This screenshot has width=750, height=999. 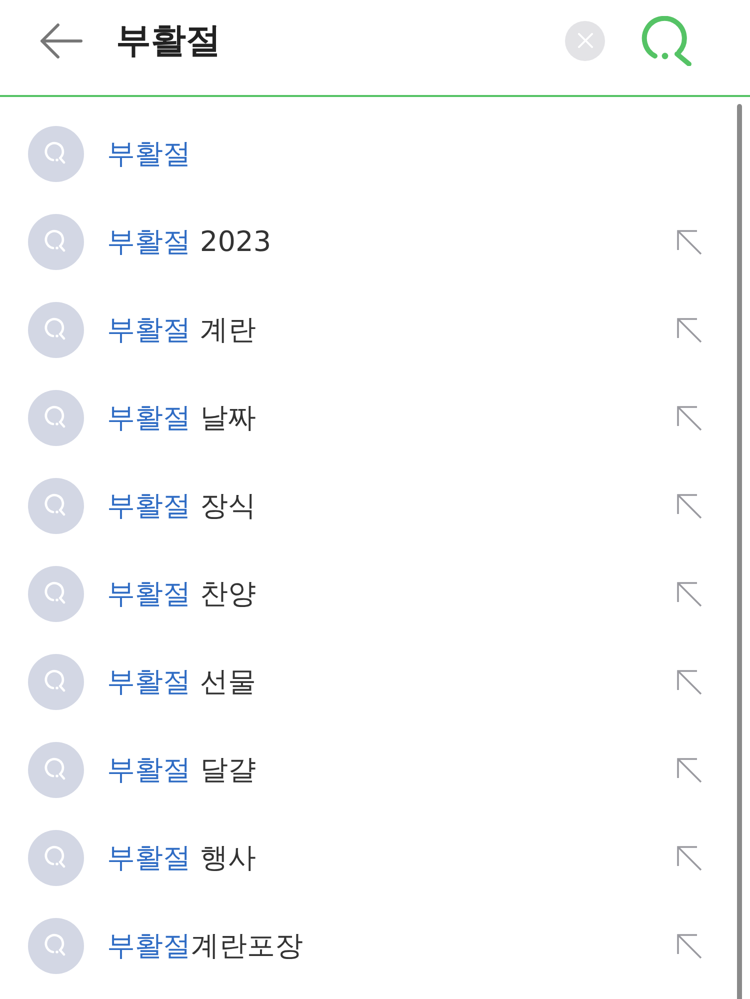 I want to click on suggestion-text: 부활절 찬양, so click(x=181, y=594).